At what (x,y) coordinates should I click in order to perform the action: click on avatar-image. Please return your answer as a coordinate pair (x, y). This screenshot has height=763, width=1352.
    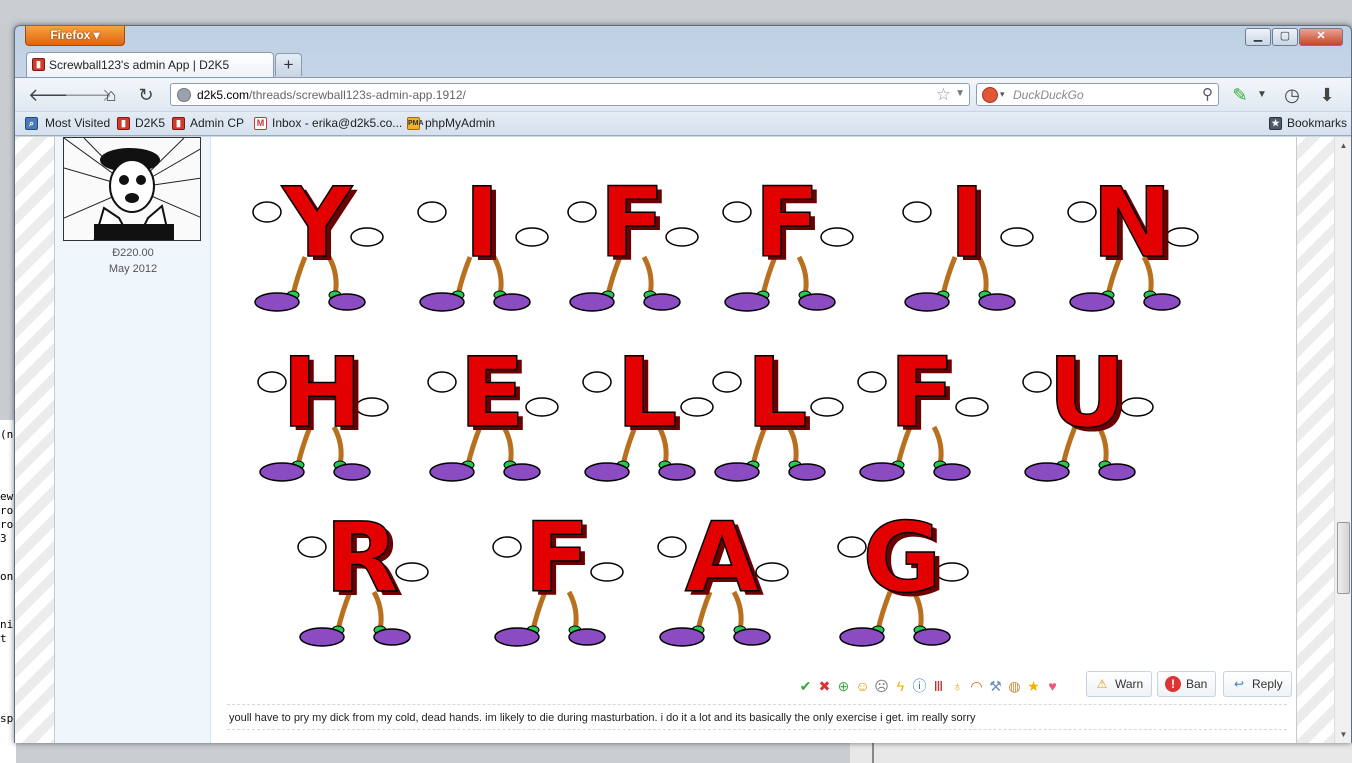
    Looking at the image, I should click on (132, 189).